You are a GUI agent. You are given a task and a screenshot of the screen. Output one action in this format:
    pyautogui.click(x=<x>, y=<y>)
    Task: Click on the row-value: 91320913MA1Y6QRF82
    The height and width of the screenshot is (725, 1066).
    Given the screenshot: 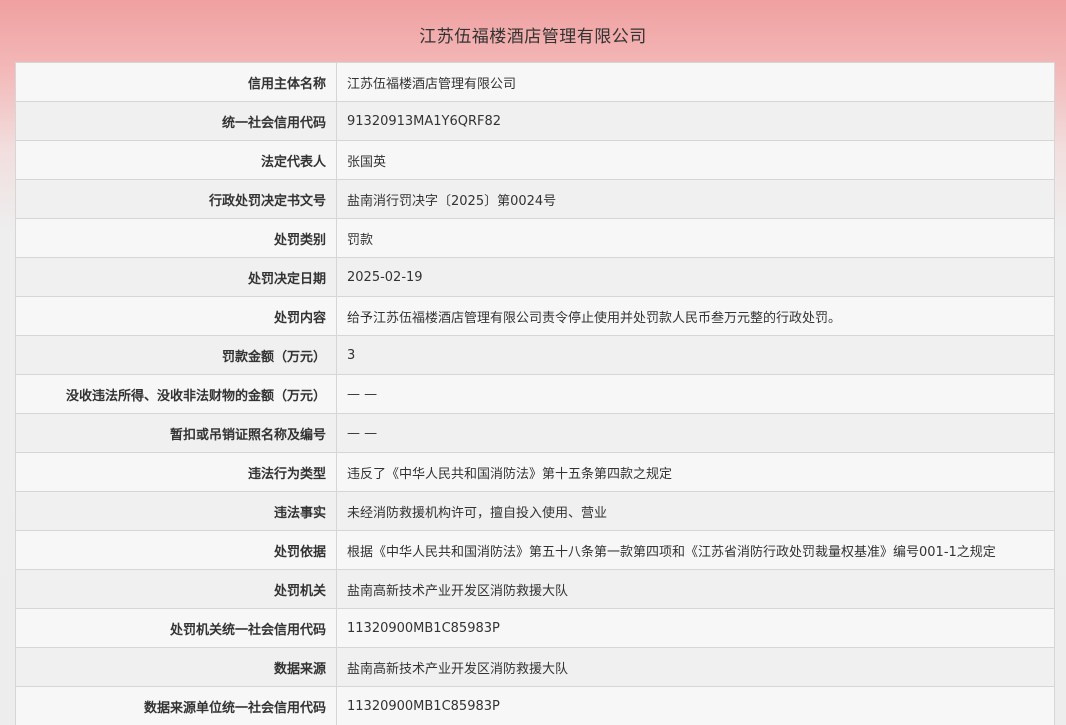 What is the action you would take?
    pyautogui.click(x=695, y=121)
    